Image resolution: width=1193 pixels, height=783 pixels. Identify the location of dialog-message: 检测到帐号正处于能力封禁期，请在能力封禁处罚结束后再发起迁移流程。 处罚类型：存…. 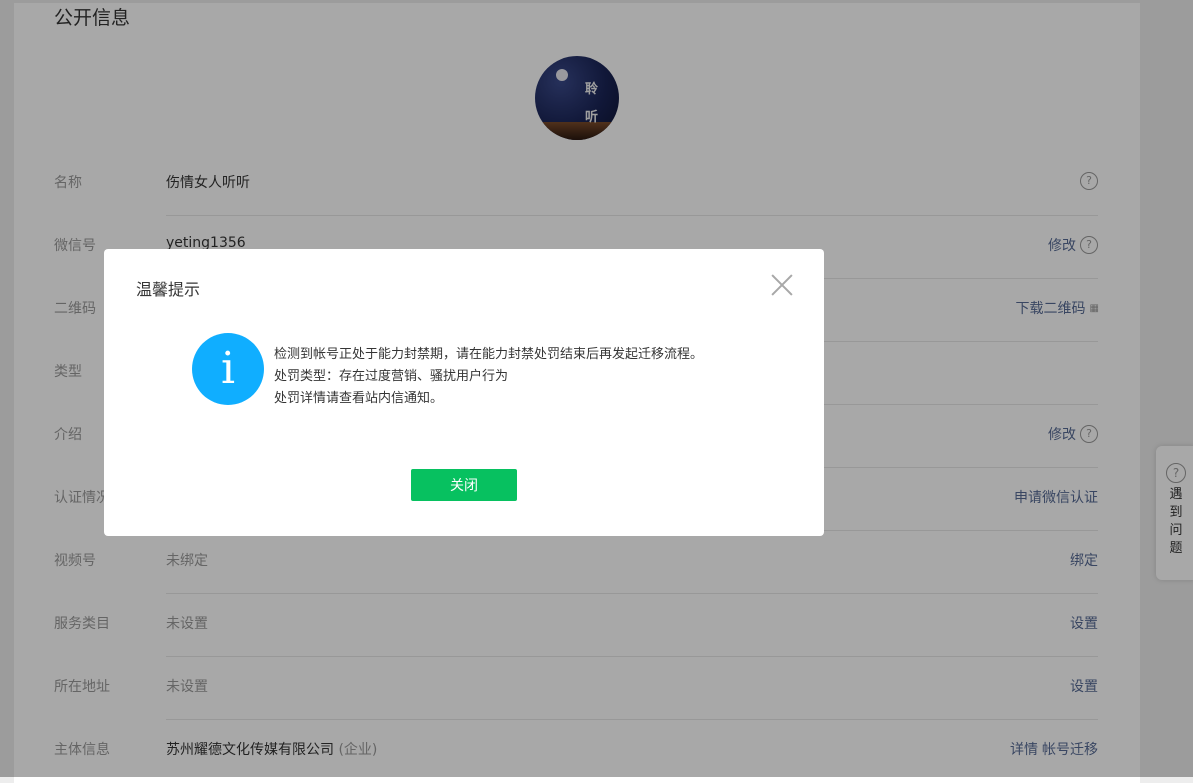
(488, 377).